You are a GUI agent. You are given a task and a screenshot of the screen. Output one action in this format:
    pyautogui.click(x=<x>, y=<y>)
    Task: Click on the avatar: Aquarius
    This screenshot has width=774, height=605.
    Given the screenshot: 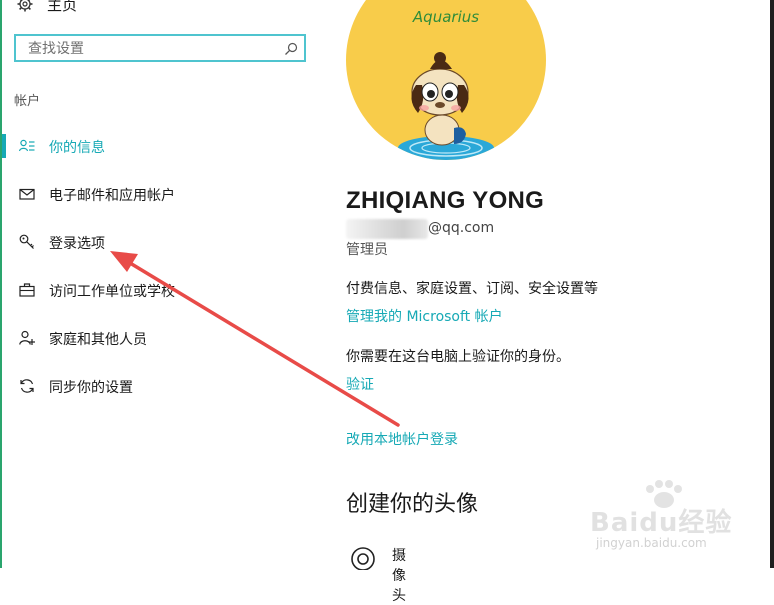 What is the action you would take?
    pyautogui.click(x=446, y=80)
    